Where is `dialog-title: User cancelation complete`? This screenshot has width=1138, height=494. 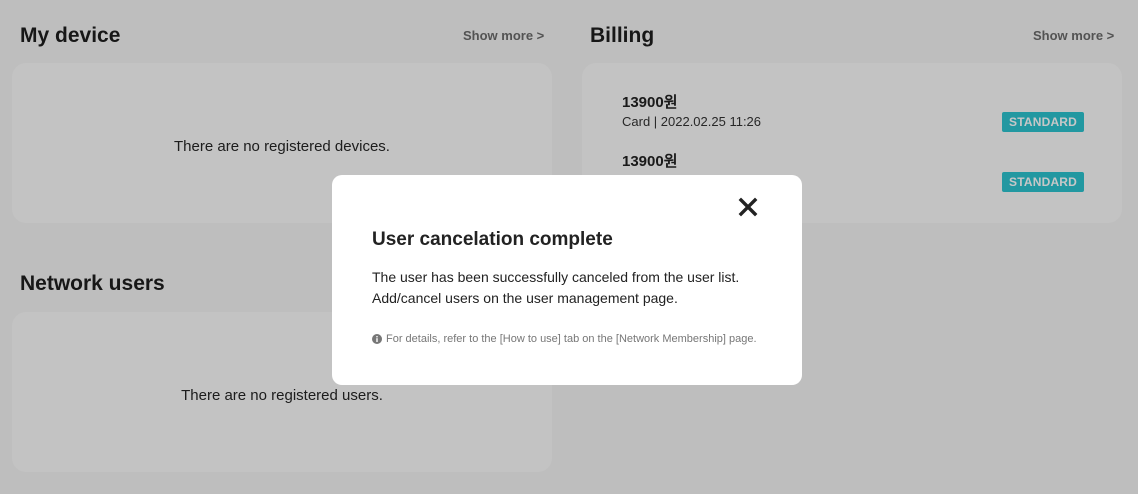 dialog-title: User cancelation complete is located at coordinates (492, 239).